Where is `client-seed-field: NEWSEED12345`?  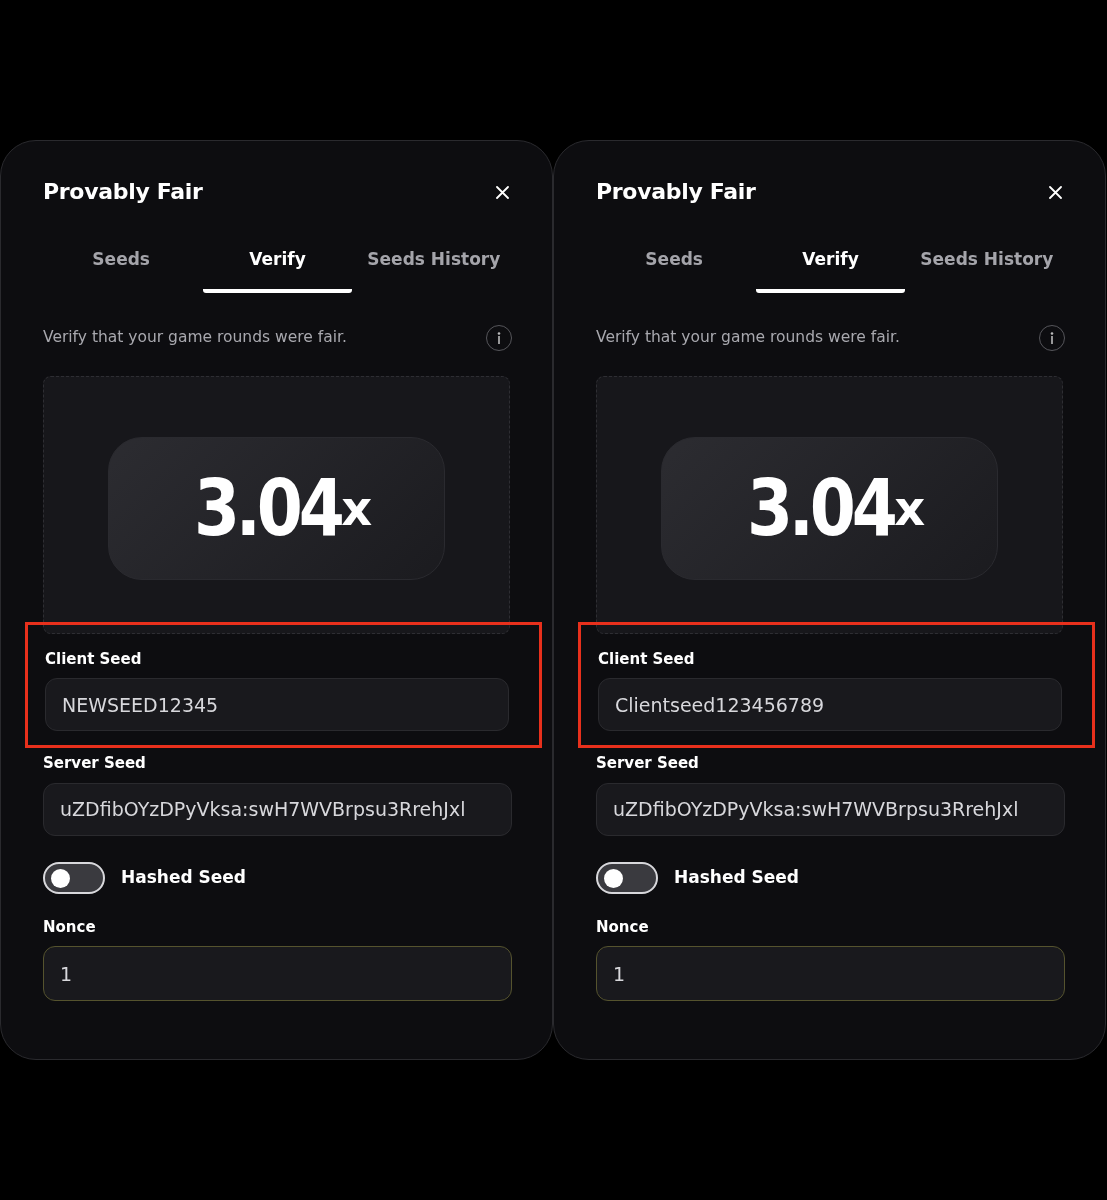 client-seed-field: NEWSEED12345 is located at coordinates (277, 705).